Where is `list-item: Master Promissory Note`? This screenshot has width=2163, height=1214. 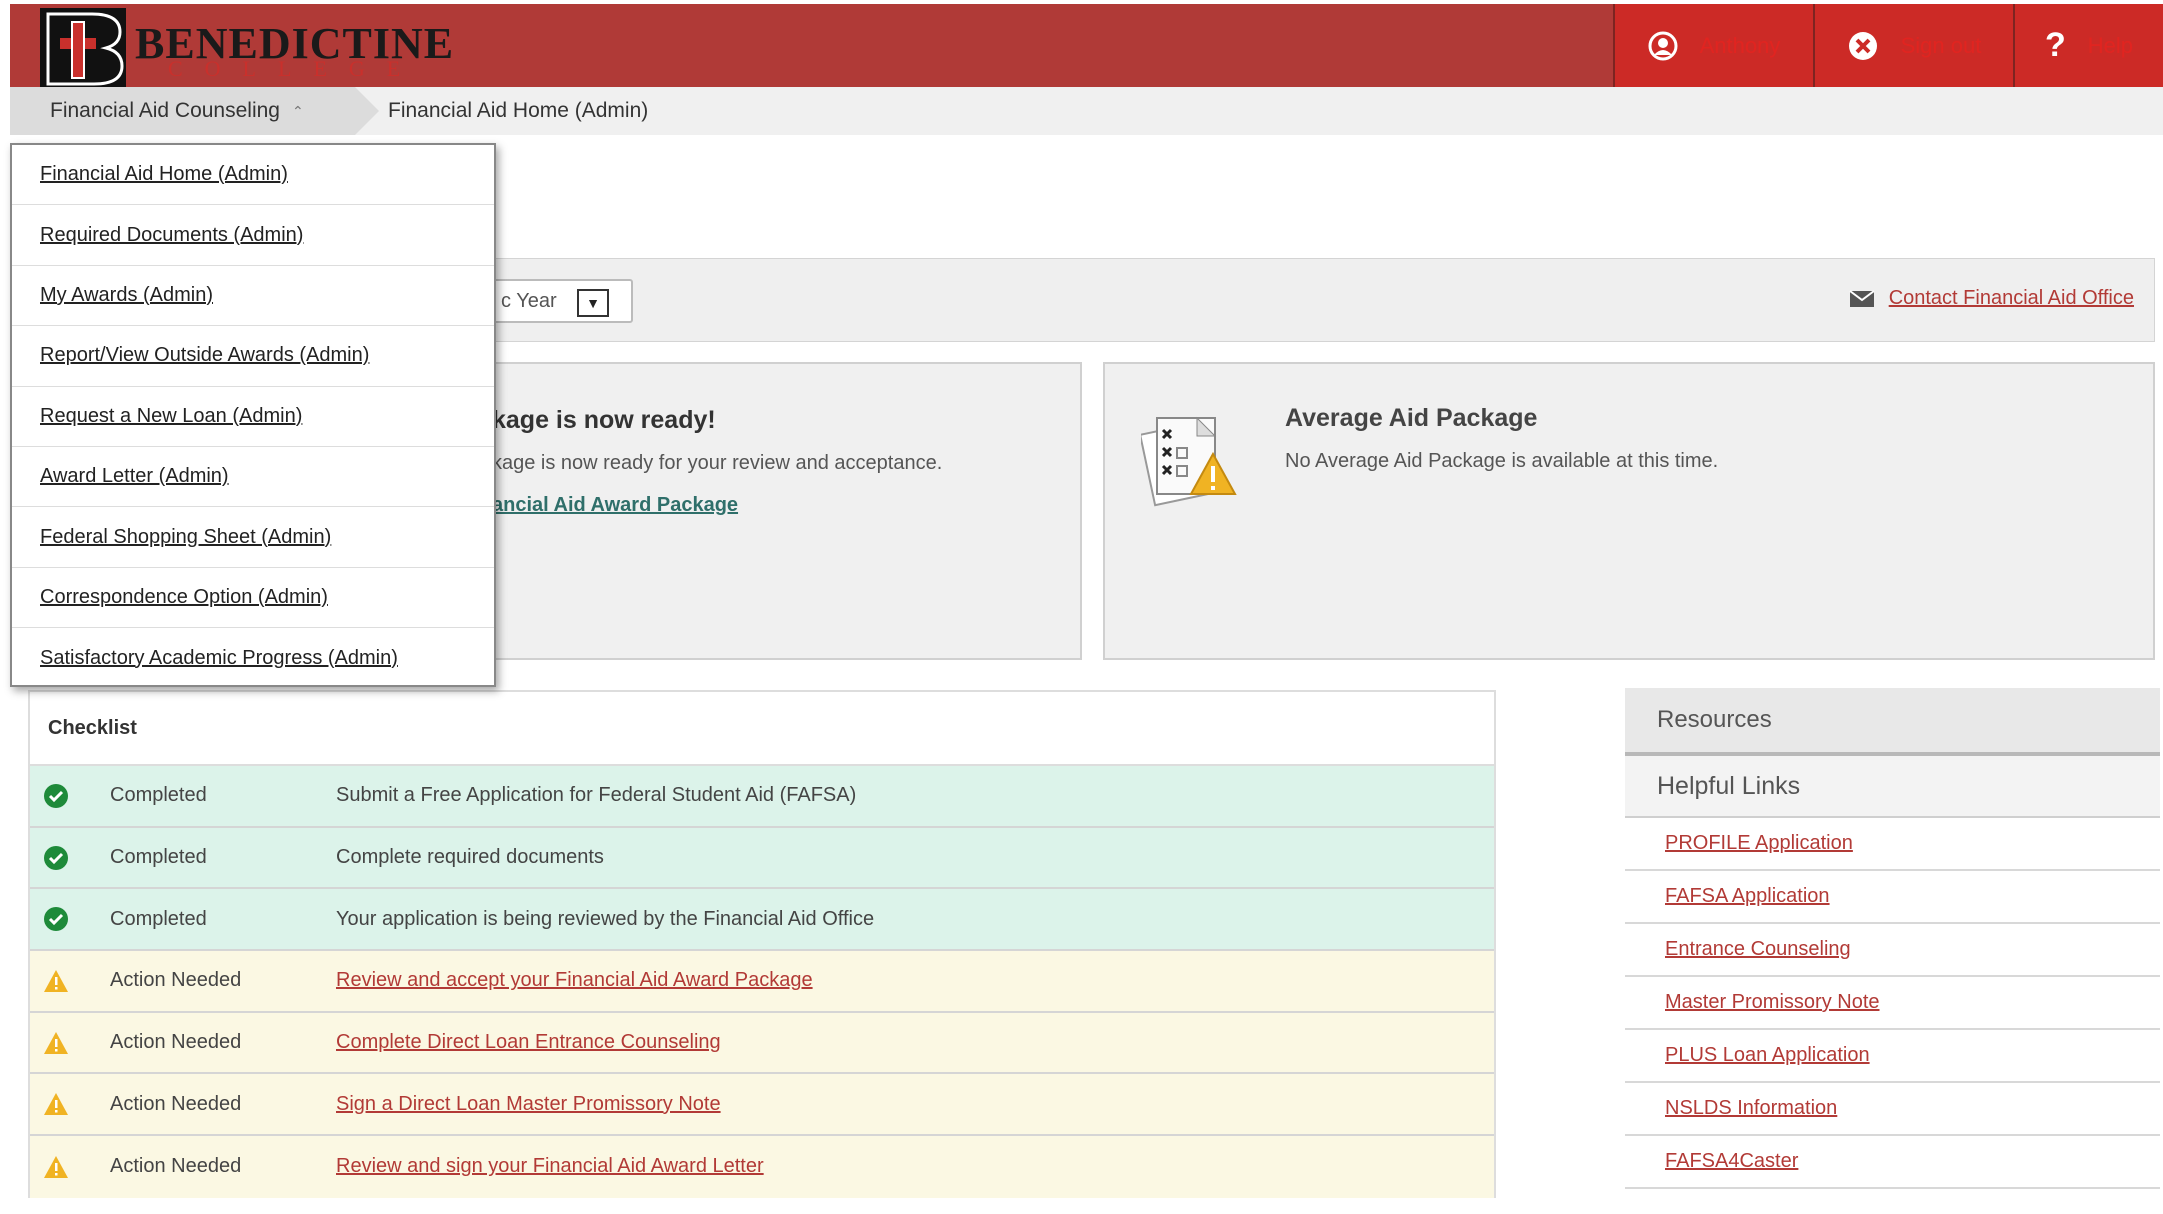 list-item: Master Promissory Note is located at coordinates (1892, 1003).